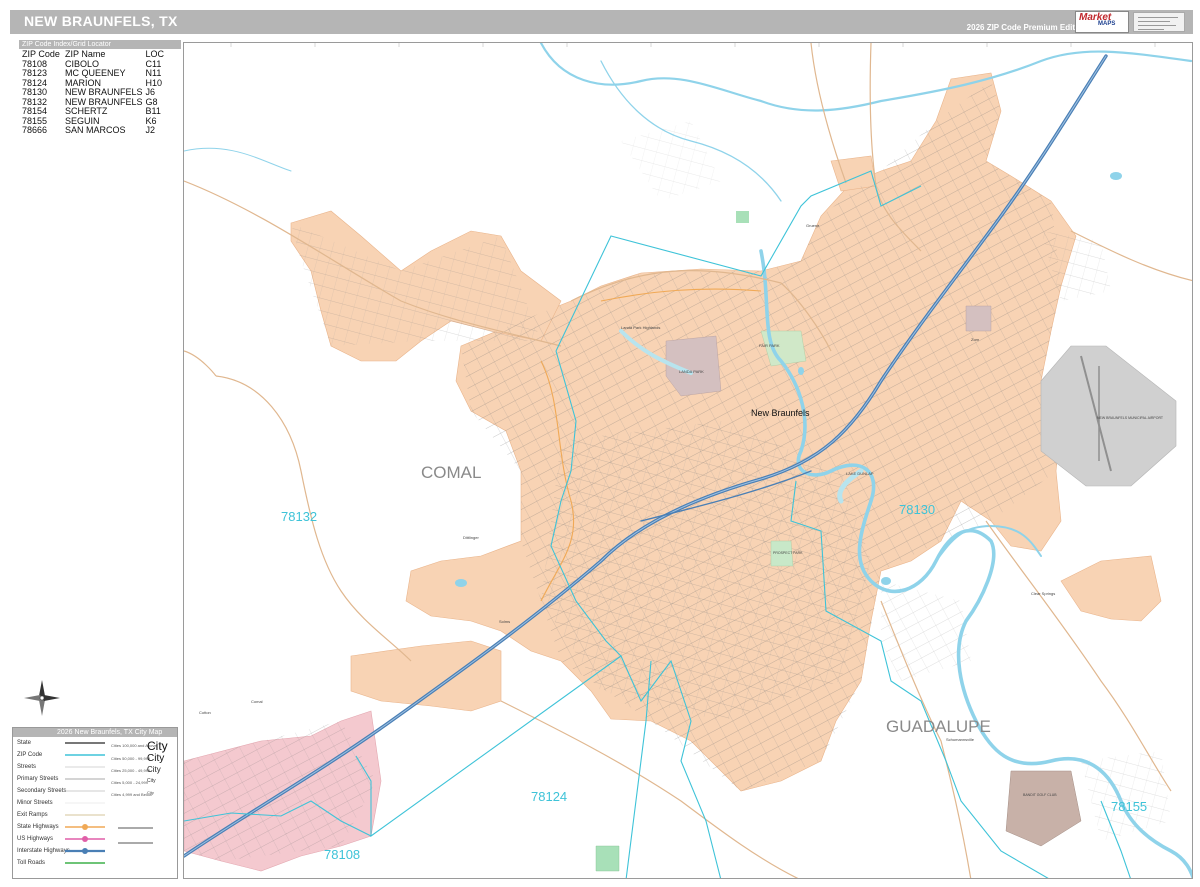 The width and height of the screenshot is (1200, 887). What do you see at coordinates (100, 44) in the screenshot?
I see `zip-index-title: ZIP Code Index/Grid Locator` at bounding box center [100, 44].